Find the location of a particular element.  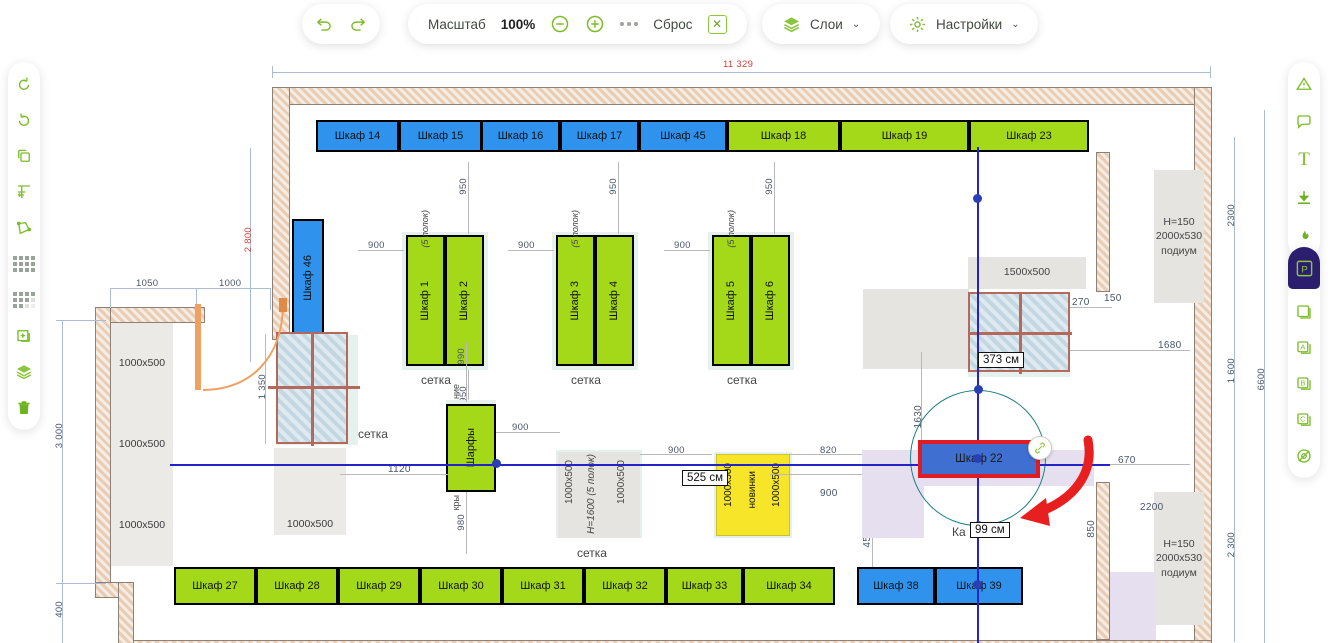

cabinet-шкаф-16: Шкаф 16 is located at coordinates (520, 136).